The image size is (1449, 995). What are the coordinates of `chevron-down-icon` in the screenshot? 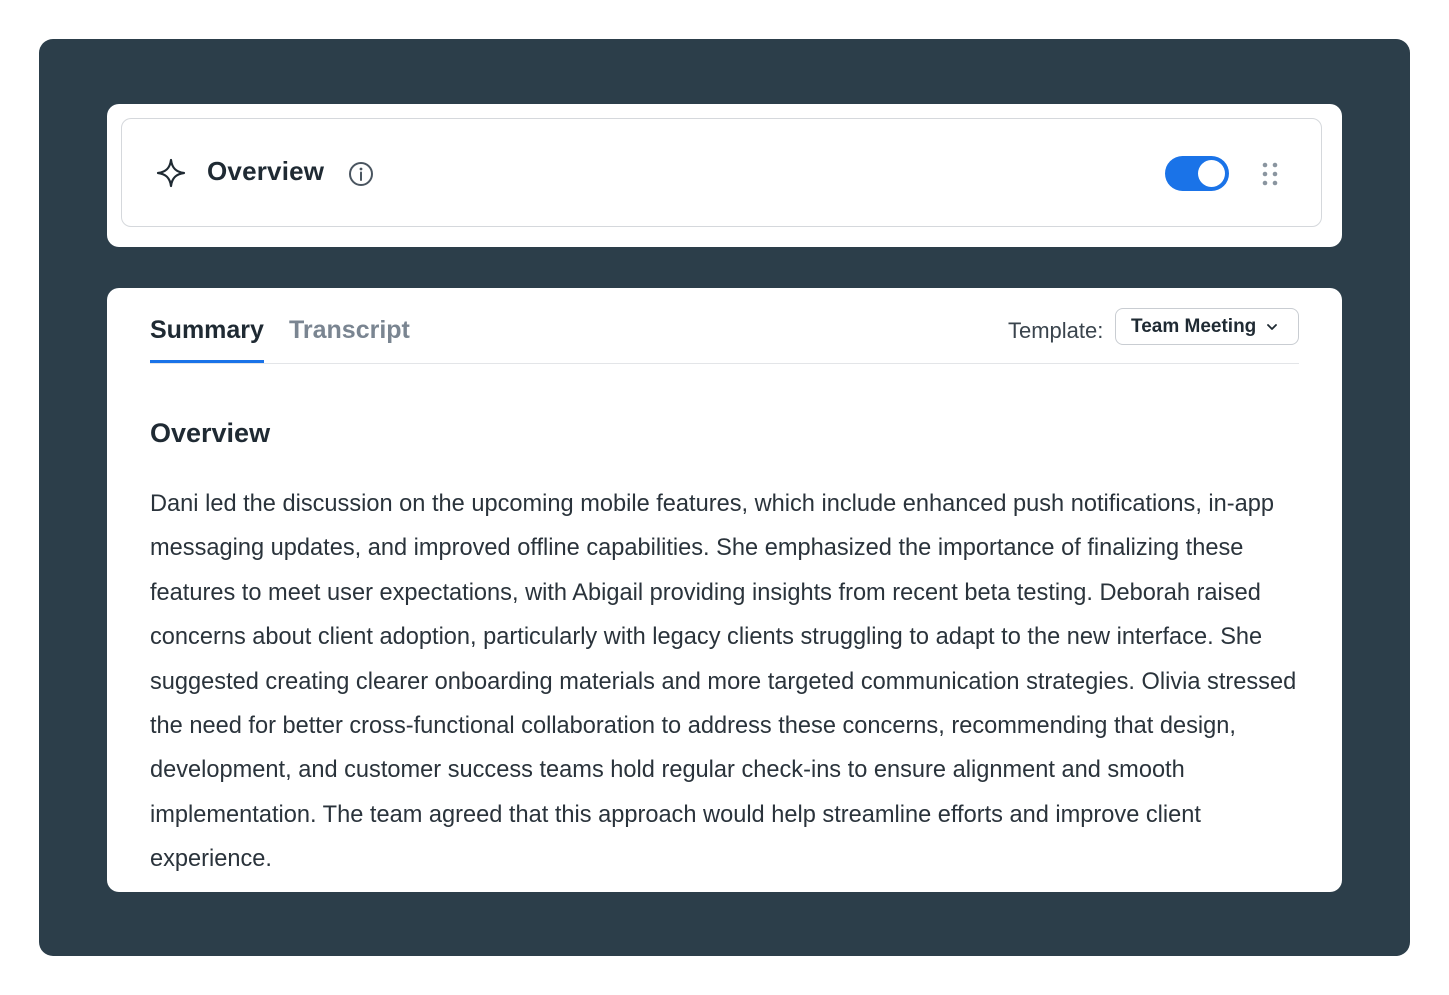 It's located at (1272, 327).